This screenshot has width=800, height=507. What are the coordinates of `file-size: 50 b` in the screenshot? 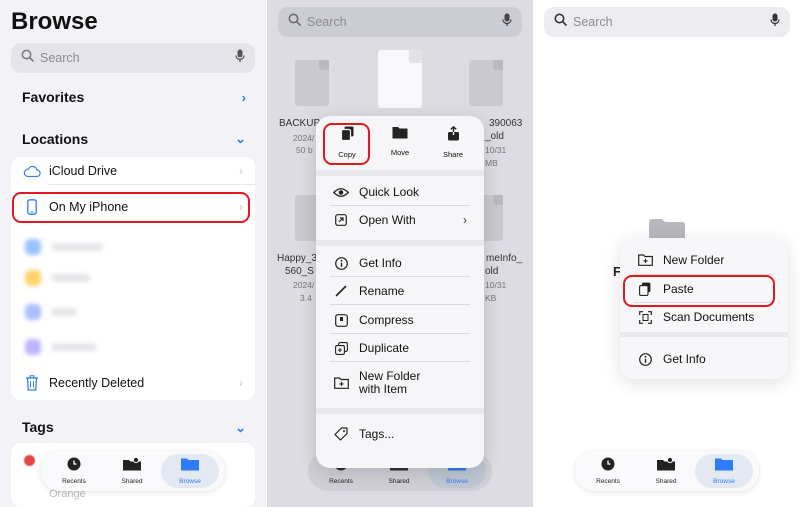 It's located at (304, 150).